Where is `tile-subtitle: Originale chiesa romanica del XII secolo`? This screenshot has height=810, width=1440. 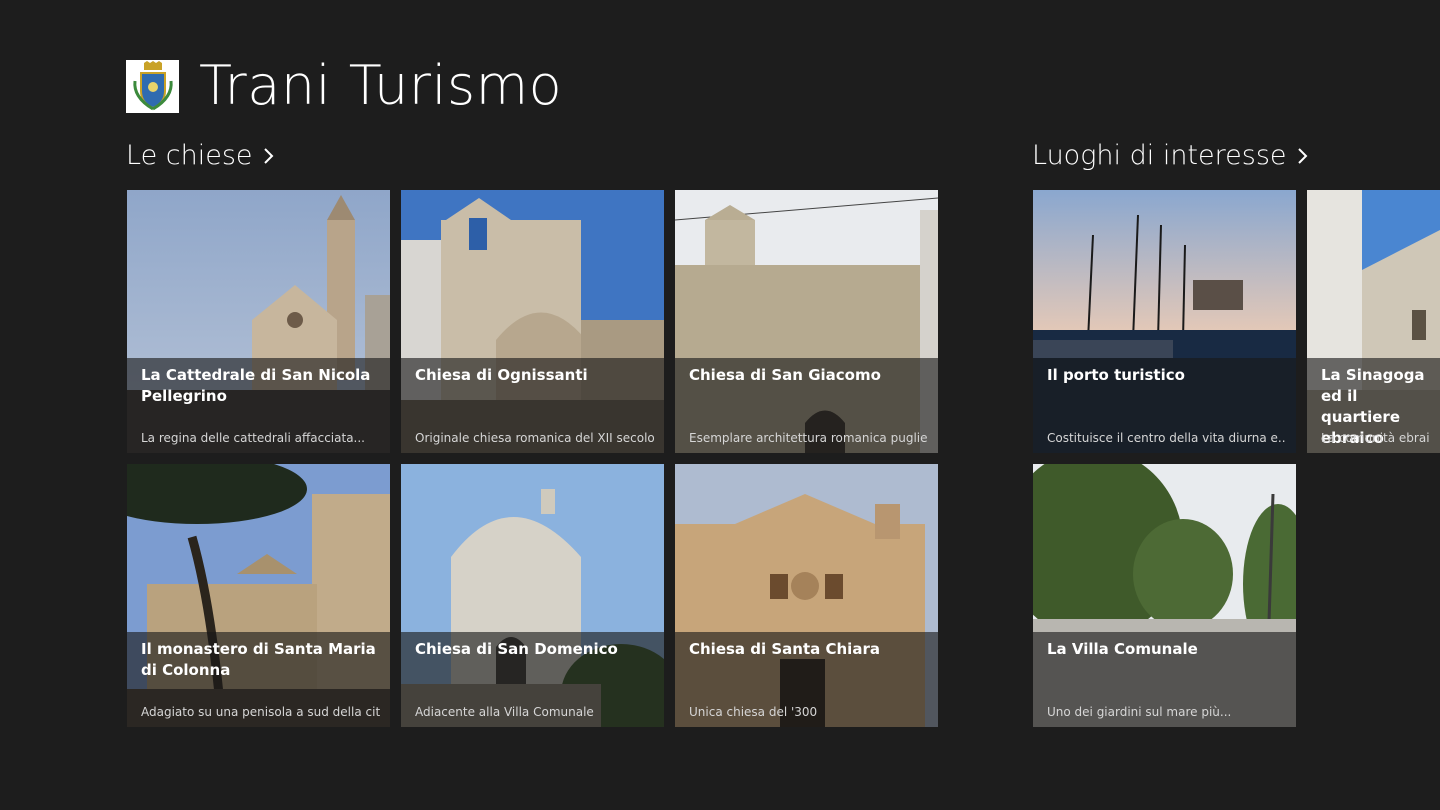 tile-subtitle: Originale chiesa romanica del XII secolo is located at coordinates (534, 438).